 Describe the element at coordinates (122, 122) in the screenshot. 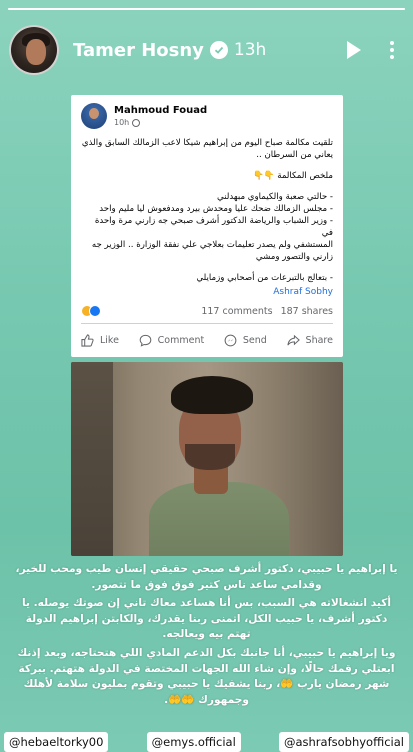

I see `fb-time-text: 10h` at that location.